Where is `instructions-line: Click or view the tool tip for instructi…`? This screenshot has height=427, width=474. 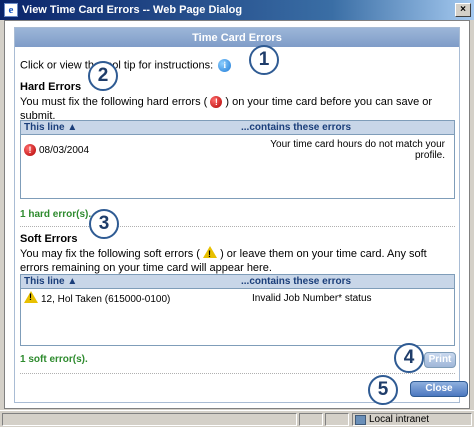
instructions-line: Click or view the tool tip for instructi… is located at coordinates (126, 65).